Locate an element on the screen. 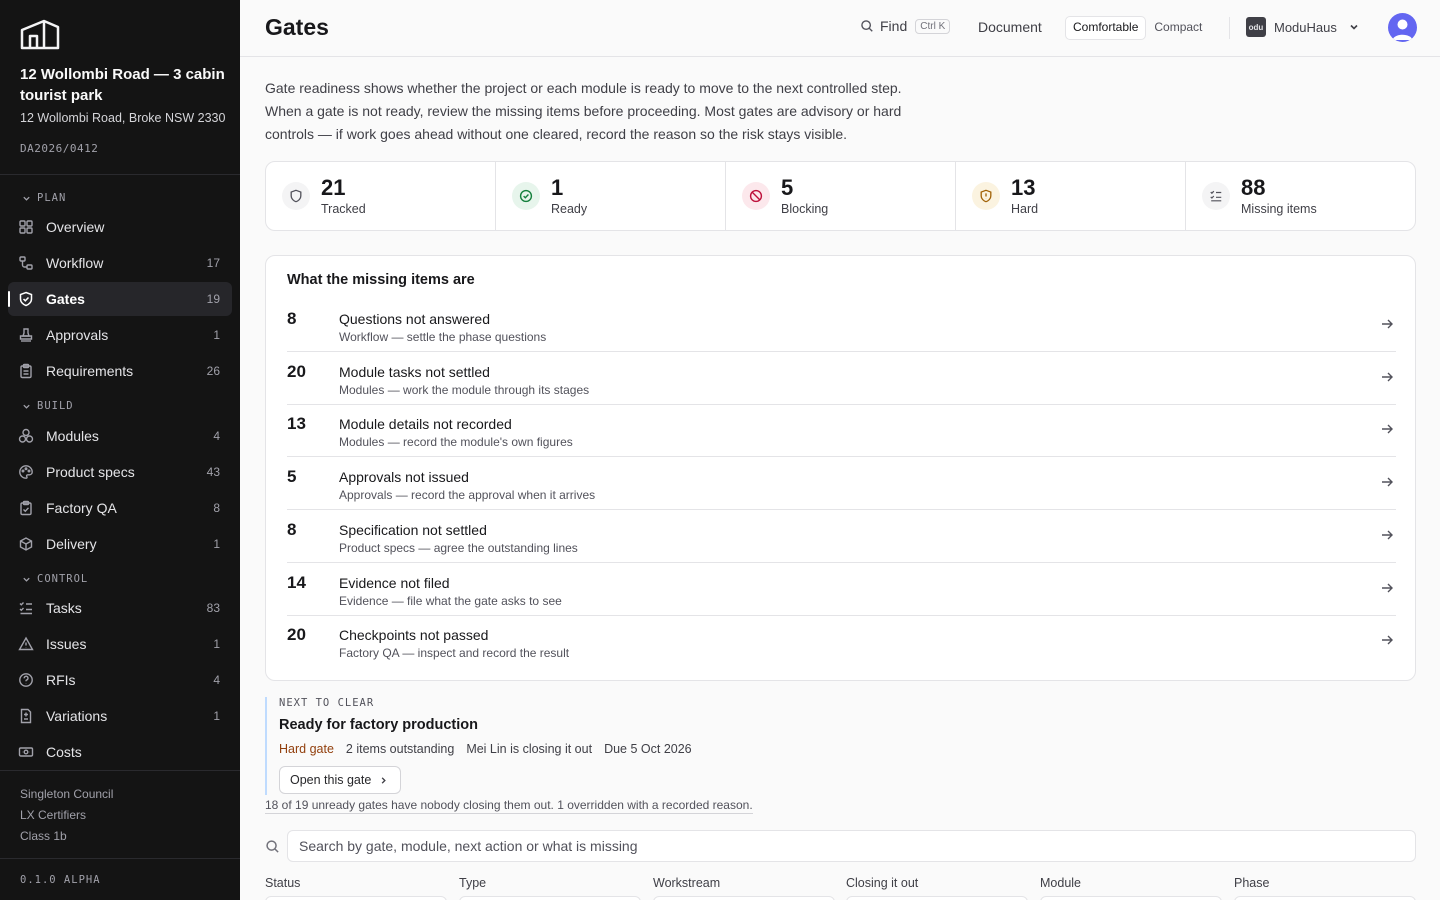  open-gate-button: Open this gate is located at coordinates (340, 780).